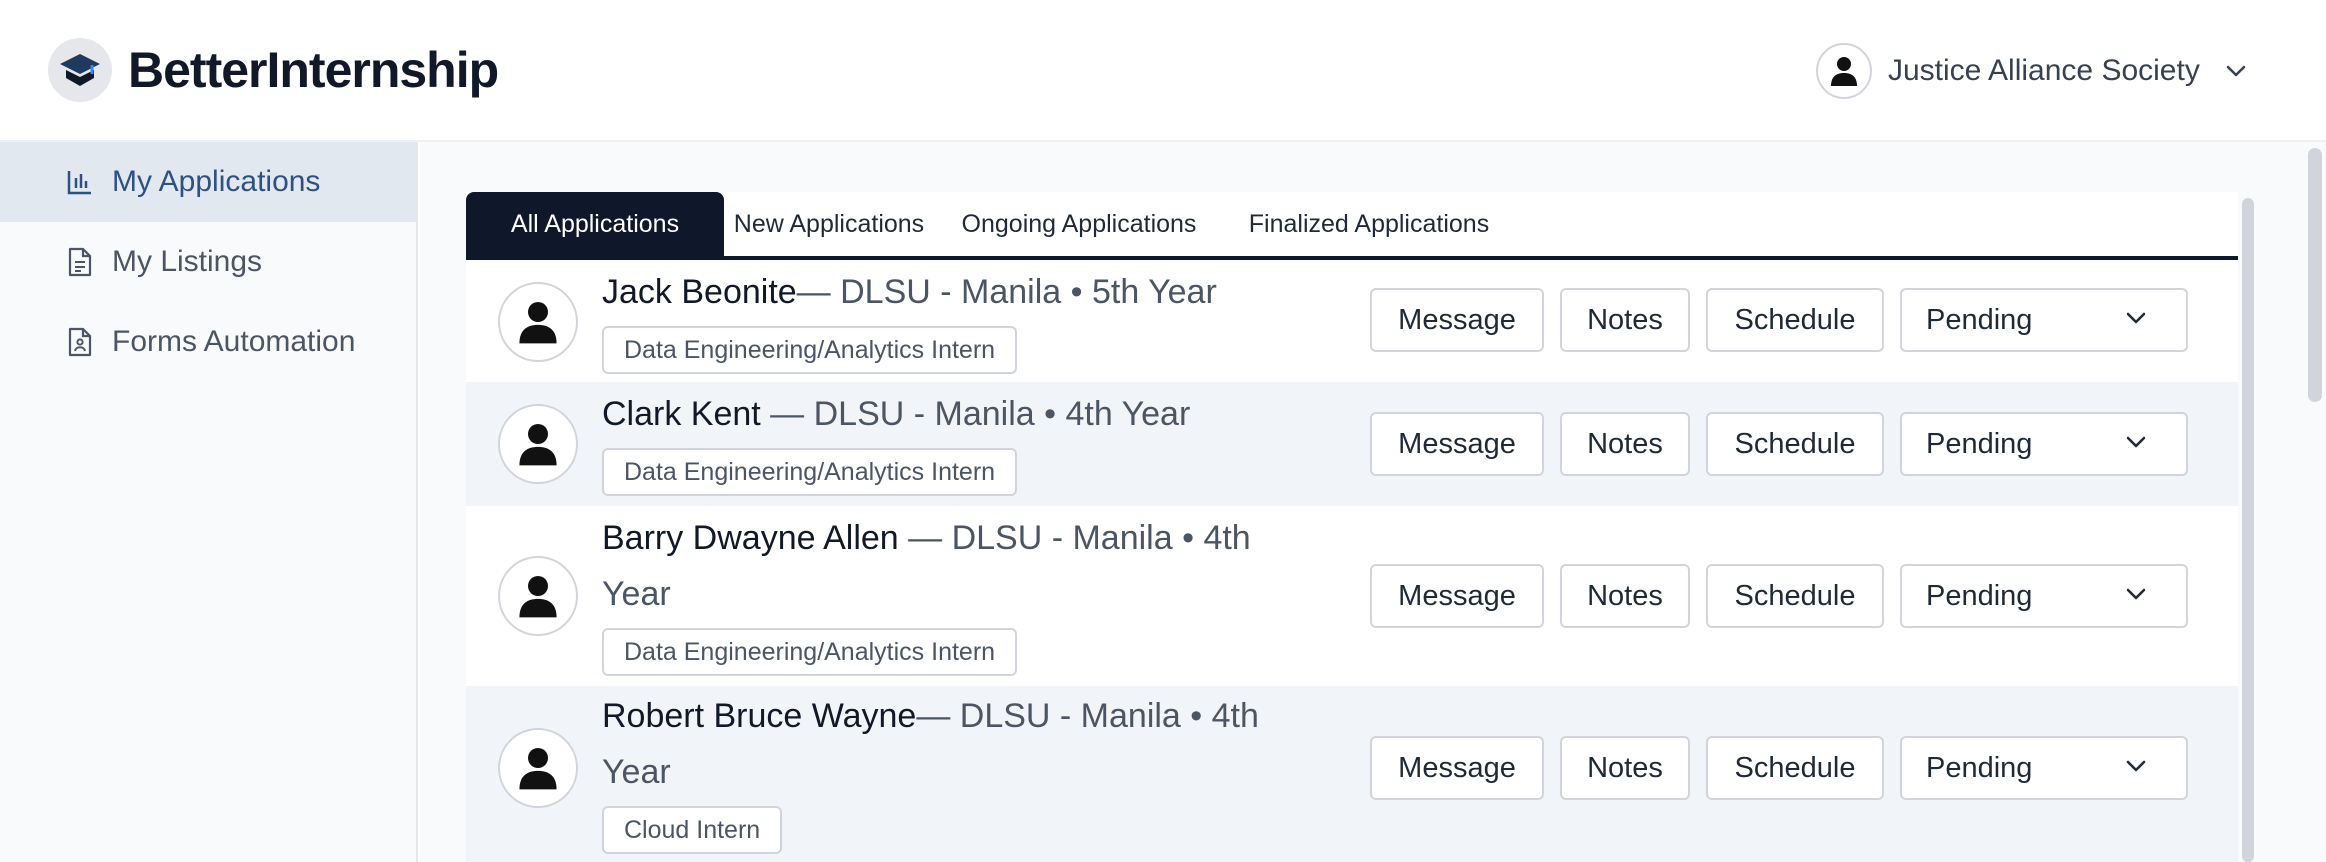 This screenshot has height=862, width=2326. I want to click on applicant-name: Barry Dwayne Allen, so click(750, 538).